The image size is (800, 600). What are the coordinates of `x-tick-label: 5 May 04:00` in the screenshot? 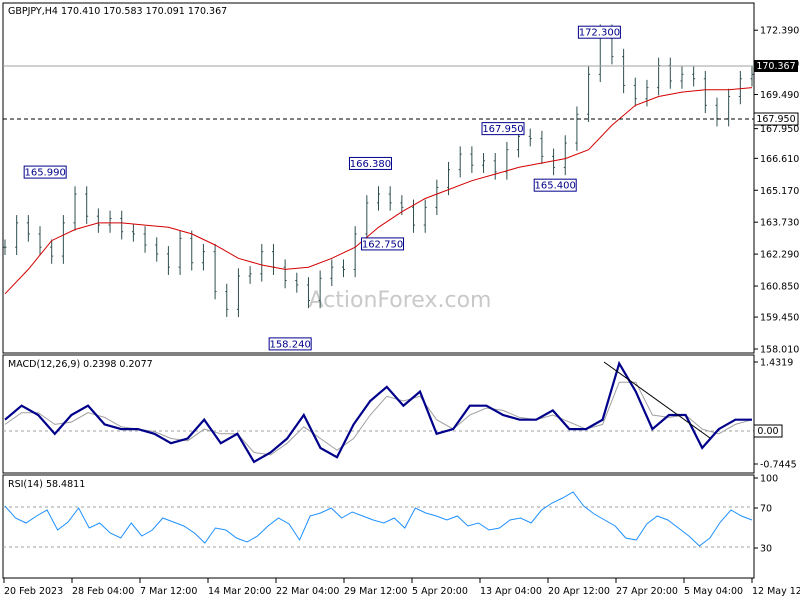 It's located at (713, 591).